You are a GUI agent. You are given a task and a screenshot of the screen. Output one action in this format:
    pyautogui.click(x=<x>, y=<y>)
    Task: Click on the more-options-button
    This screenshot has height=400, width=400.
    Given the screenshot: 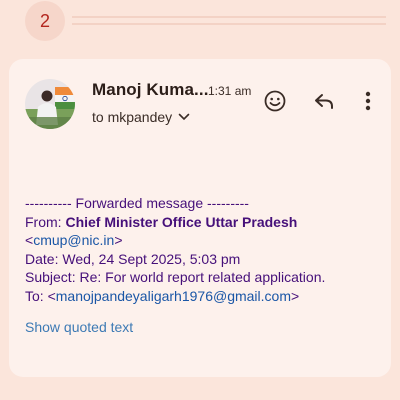 What is the action you would take?
    pyautogui.click(x=368, y=101)
    